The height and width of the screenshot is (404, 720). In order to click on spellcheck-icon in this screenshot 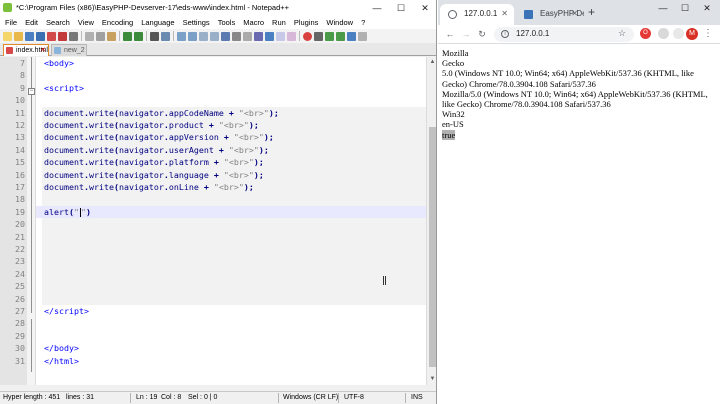, I will do `click(362, 36)`.